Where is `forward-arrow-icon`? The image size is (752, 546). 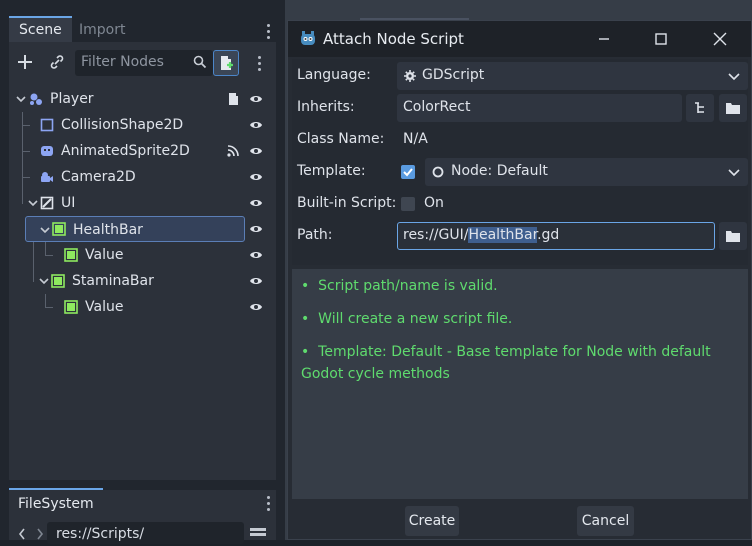 forward-arrow-icon is located at coordinates (40, 534).